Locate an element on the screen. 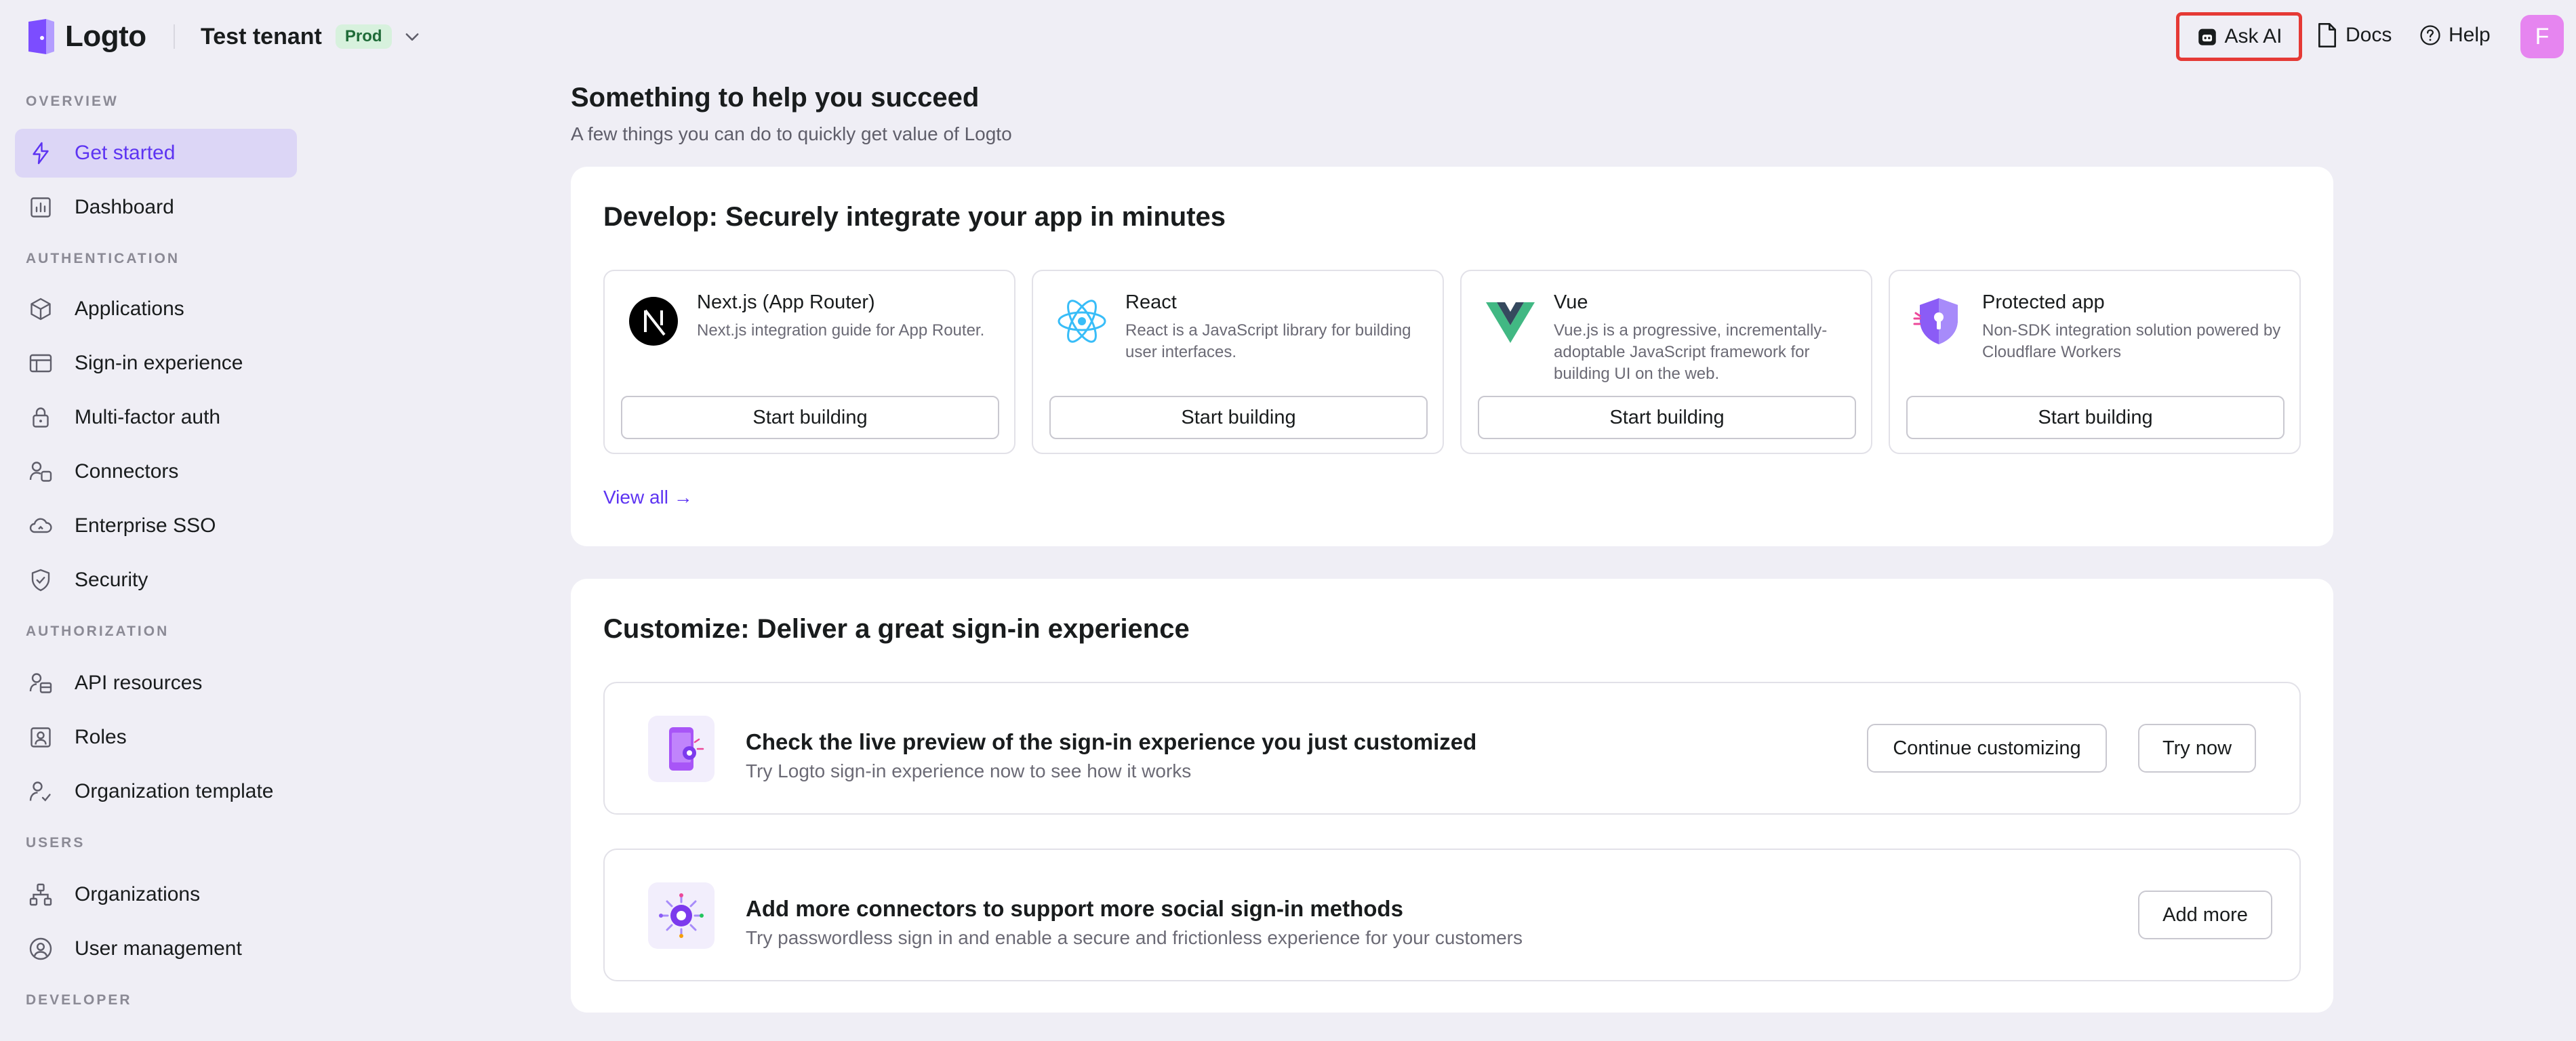 The image size is (2576, 1041). section-title-authentication: AUTHENTICATION is located at coordinates (103, 258).